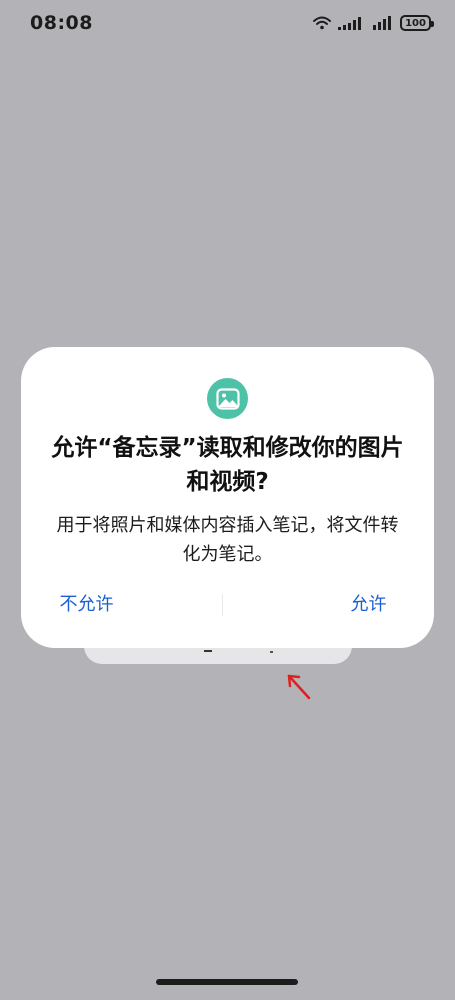 The height and width of the screenshot is (1000, 455). Describe the element at coordinates (61, 23) in the screenshot. I see `status-time: 08:08` at that location.